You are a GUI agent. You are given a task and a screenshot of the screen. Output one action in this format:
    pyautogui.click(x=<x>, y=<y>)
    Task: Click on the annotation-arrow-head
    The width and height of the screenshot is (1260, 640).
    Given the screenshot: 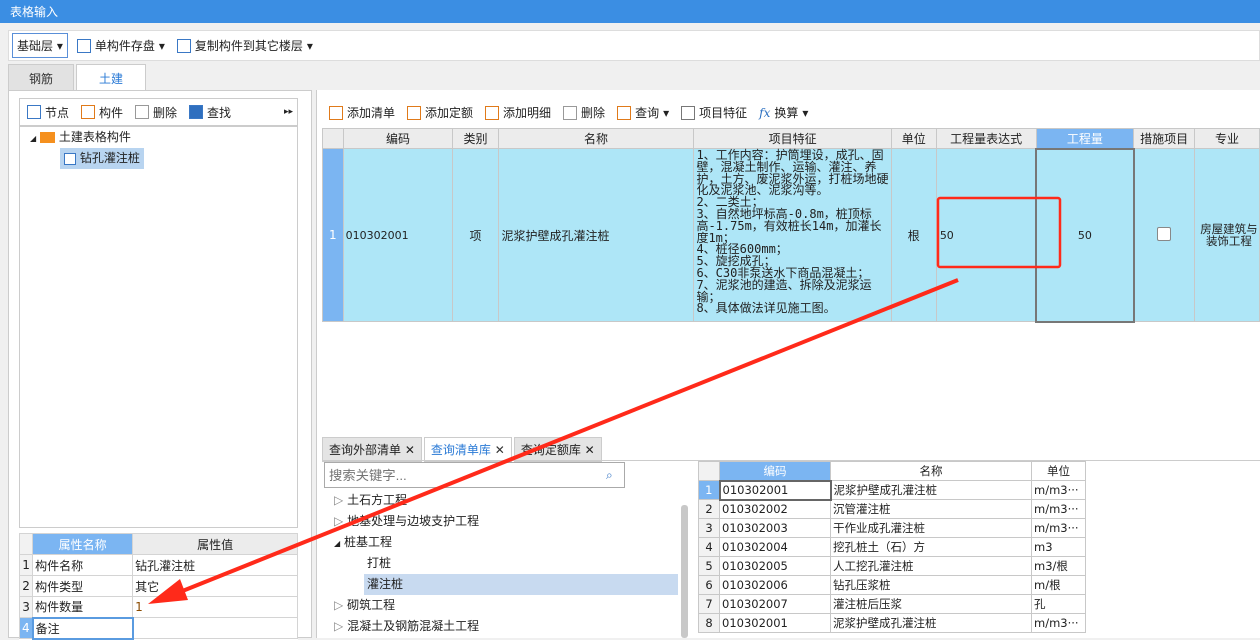 What is the action you would take?
    pyautogui.click(x=168, y=591)
    